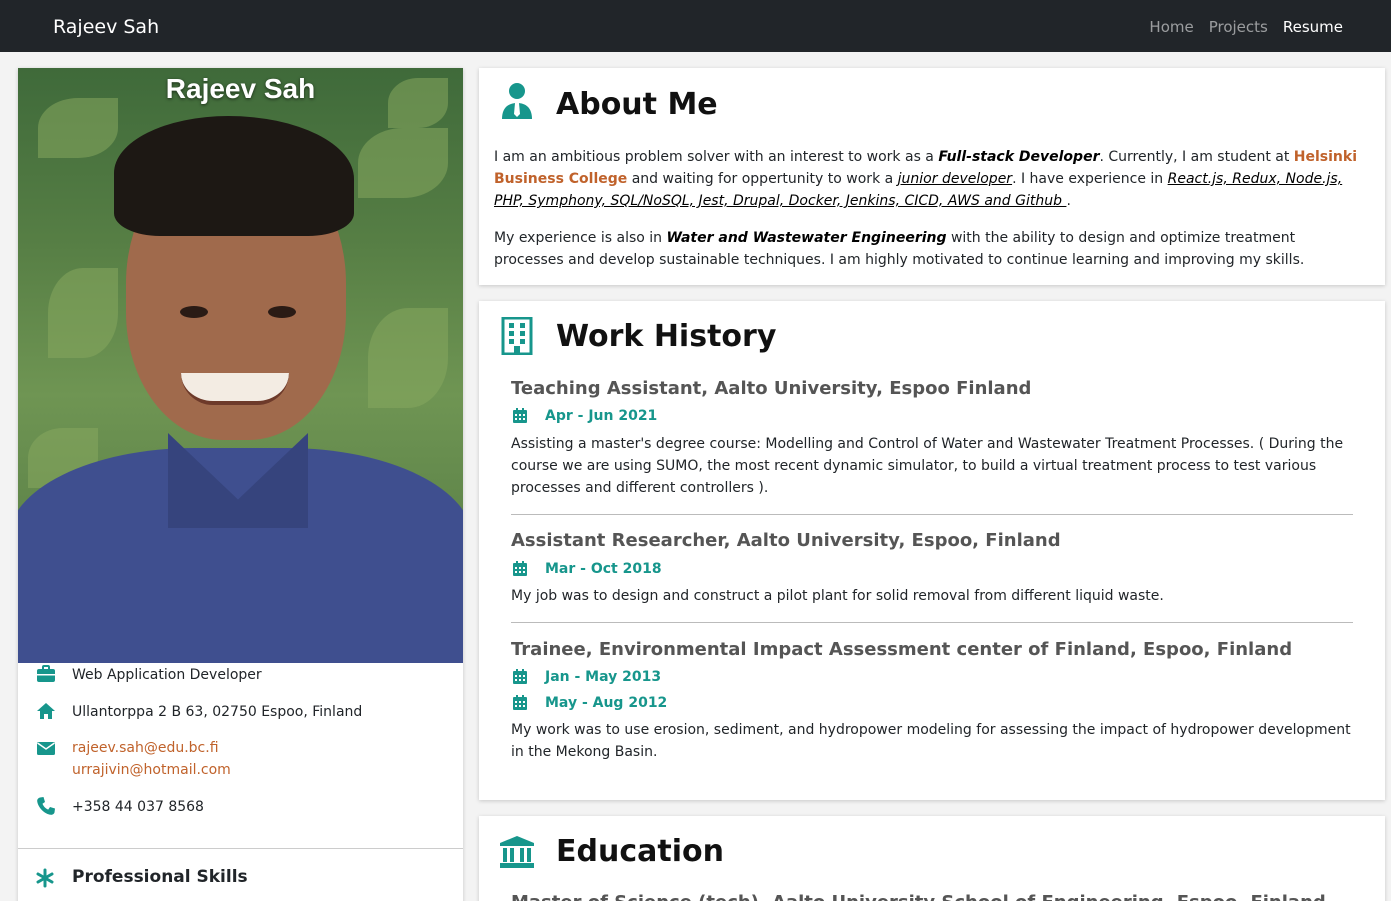 The width and height of the screenshot is (1391, 901). I want to click on role-row: Web Application Developer, so click(240, 676).